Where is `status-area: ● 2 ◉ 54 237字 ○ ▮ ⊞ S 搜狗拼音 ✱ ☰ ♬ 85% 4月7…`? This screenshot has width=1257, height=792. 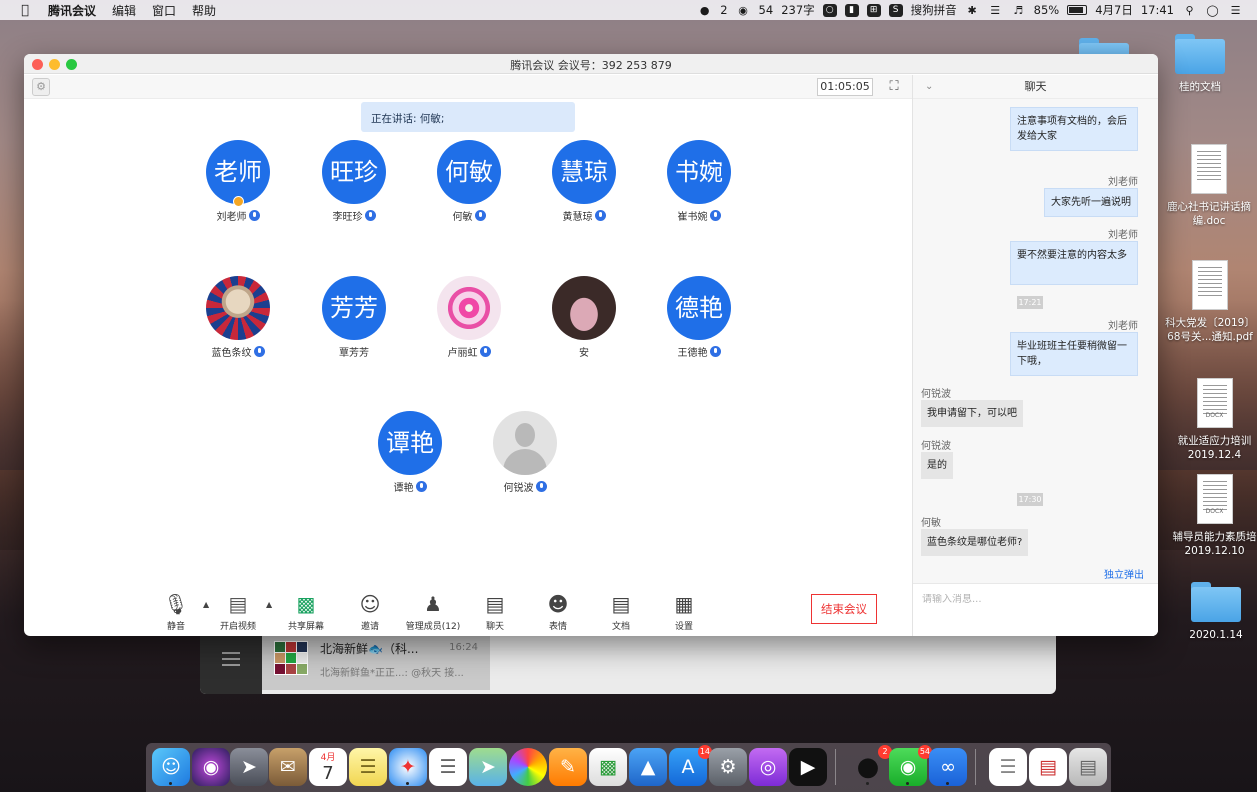
status-area: ● 2 ◉ 54 237字 ○ ▮ ⊞ S 搜狗拼音 ✱ ☰ ♬ 85% 4月7… is located at coordinates (977, 10).